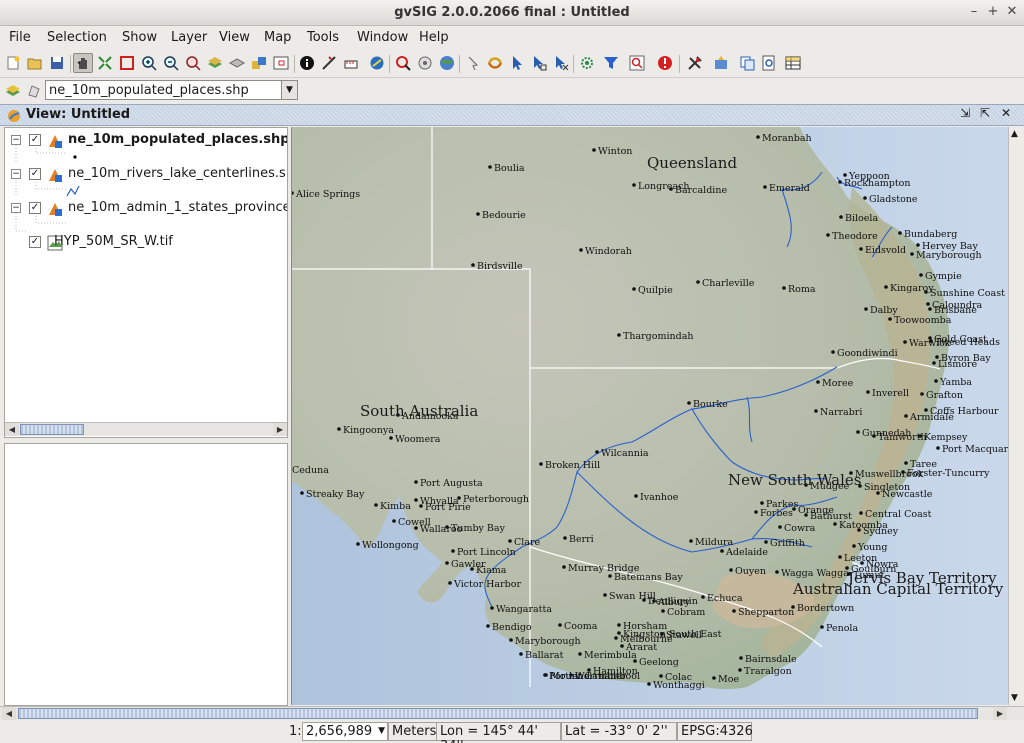 This screenshot has height=743, width=1024. What do you see at coordinates (83, 63) in the screenshot?
I see `pan-icon` at bounding box center [83, 63].